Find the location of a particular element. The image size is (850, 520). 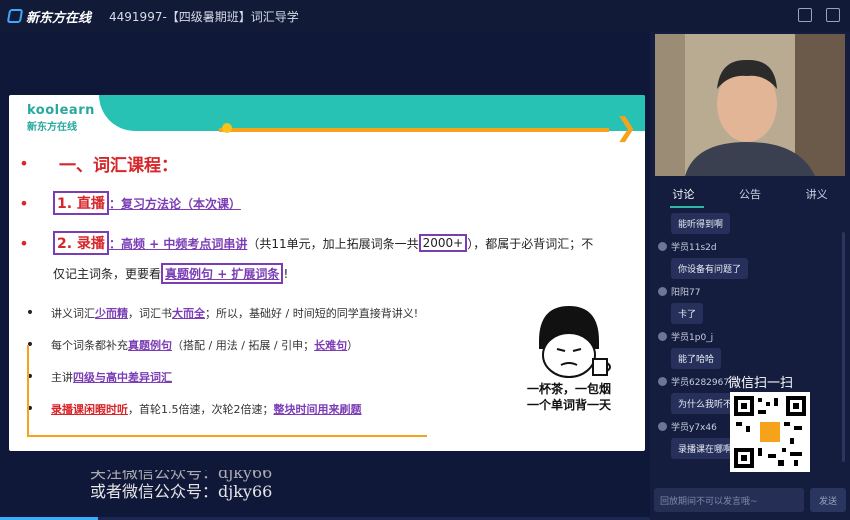

record-row-2: 仅记主词条，更要看 真题例句 + 扩展词条 ! is located at coordinates (170, 273).